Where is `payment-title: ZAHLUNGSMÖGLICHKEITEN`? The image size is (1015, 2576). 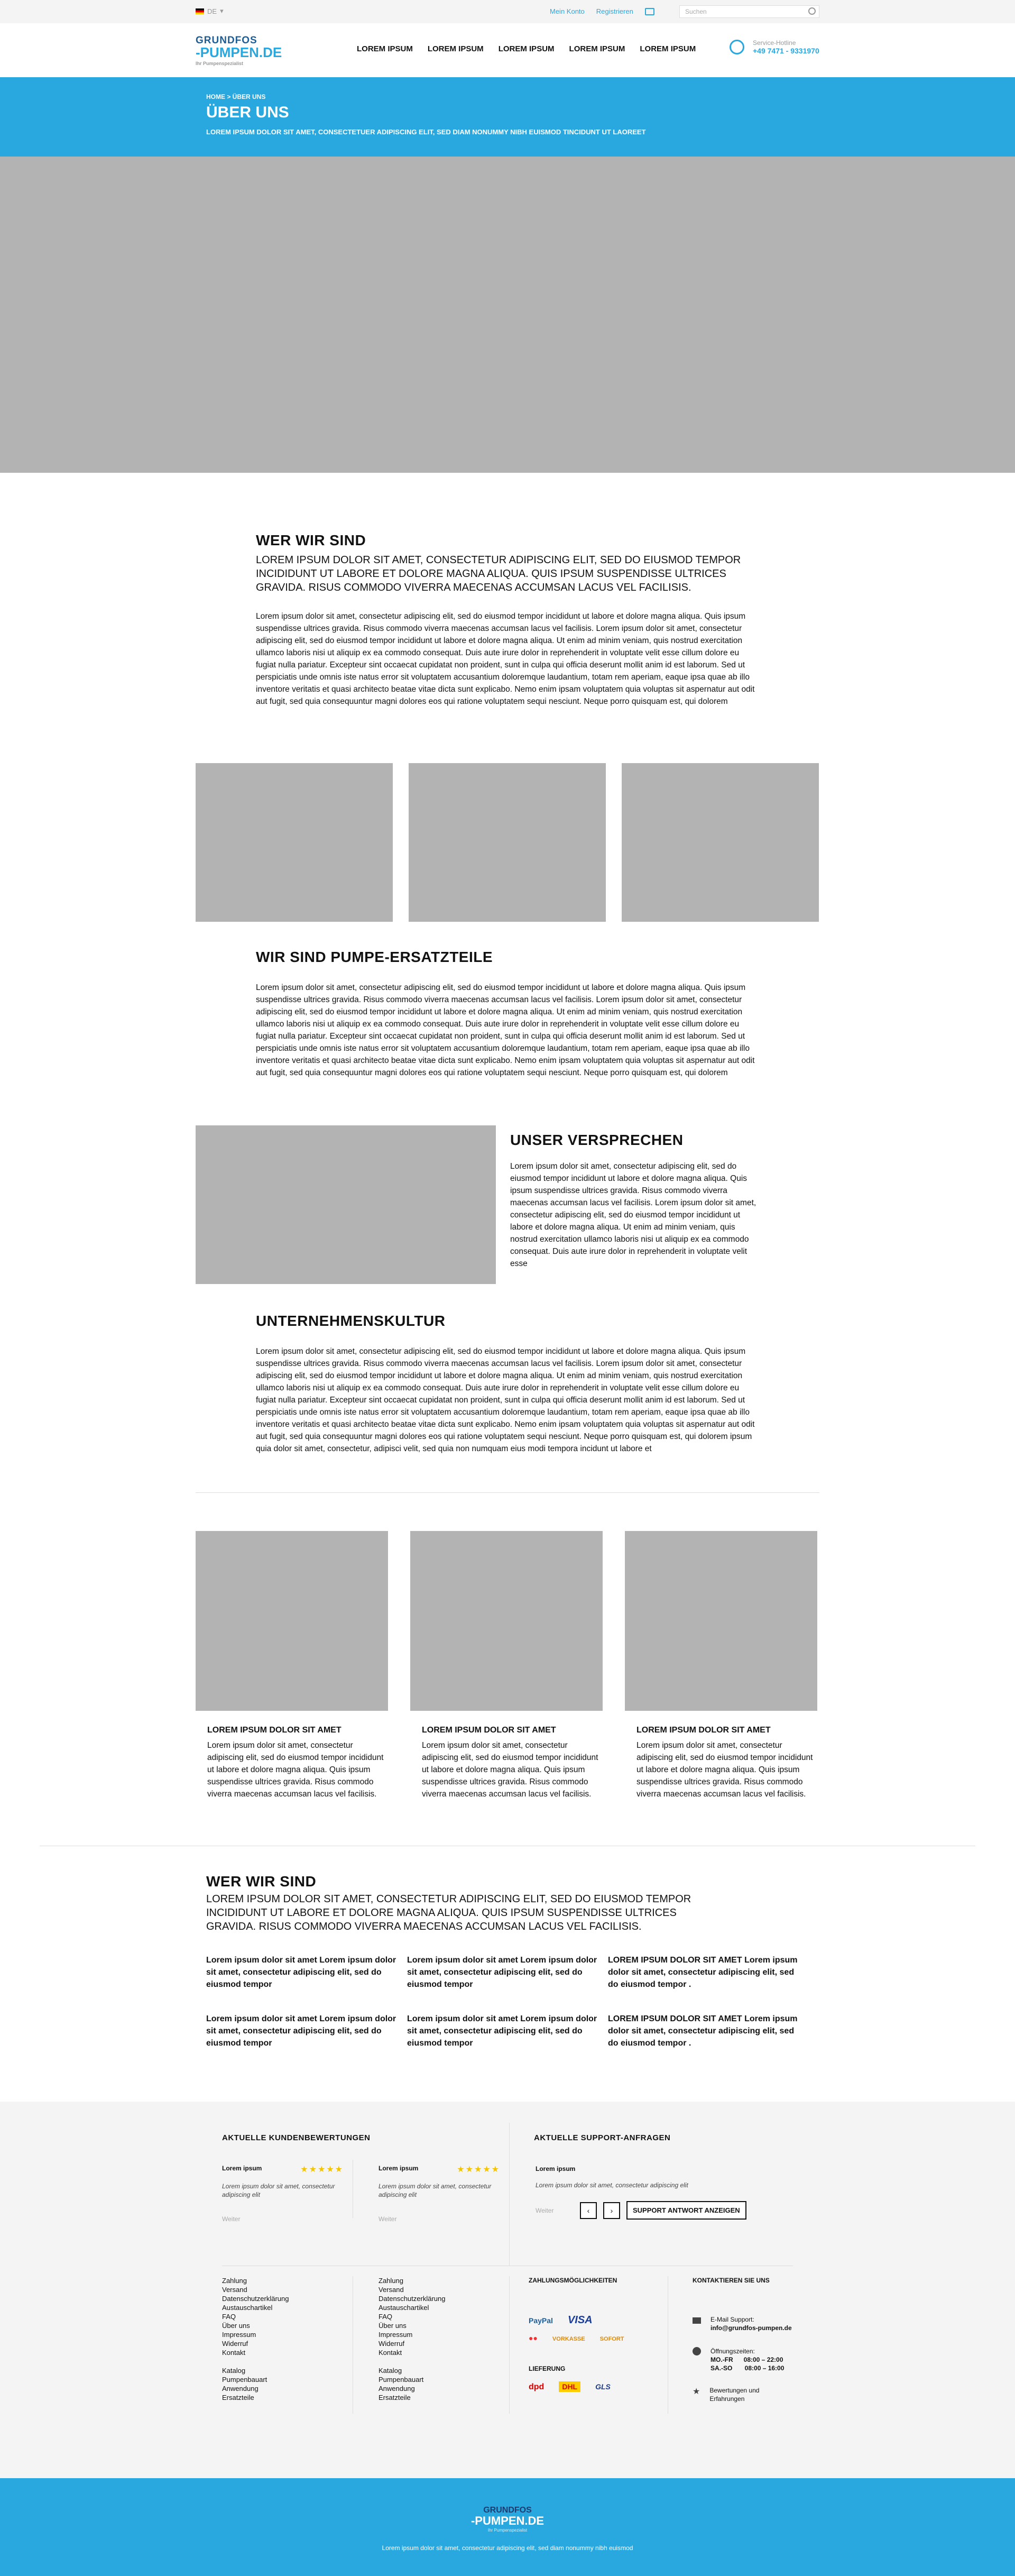 payment-title: ZAHLUNGSMÖGLICHKEITEN is located at coordinates (573, 2280).